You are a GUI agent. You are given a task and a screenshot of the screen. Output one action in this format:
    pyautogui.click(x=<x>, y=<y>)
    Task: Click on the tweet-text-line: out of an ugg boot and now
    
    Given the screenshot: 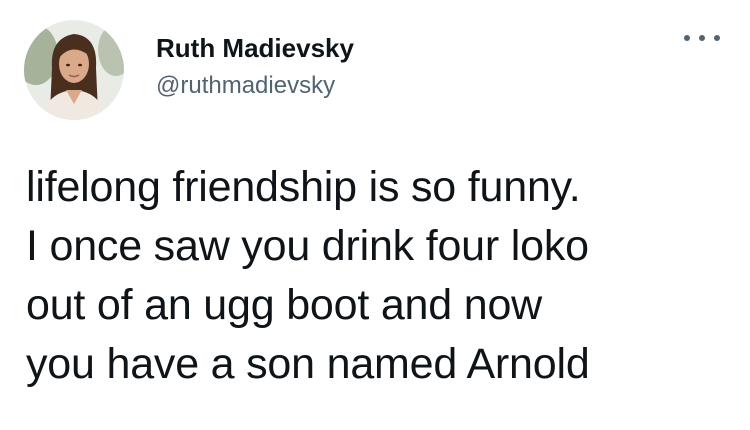 What is the action you would take?
    pyautogui.click(x=284, y=305)
    